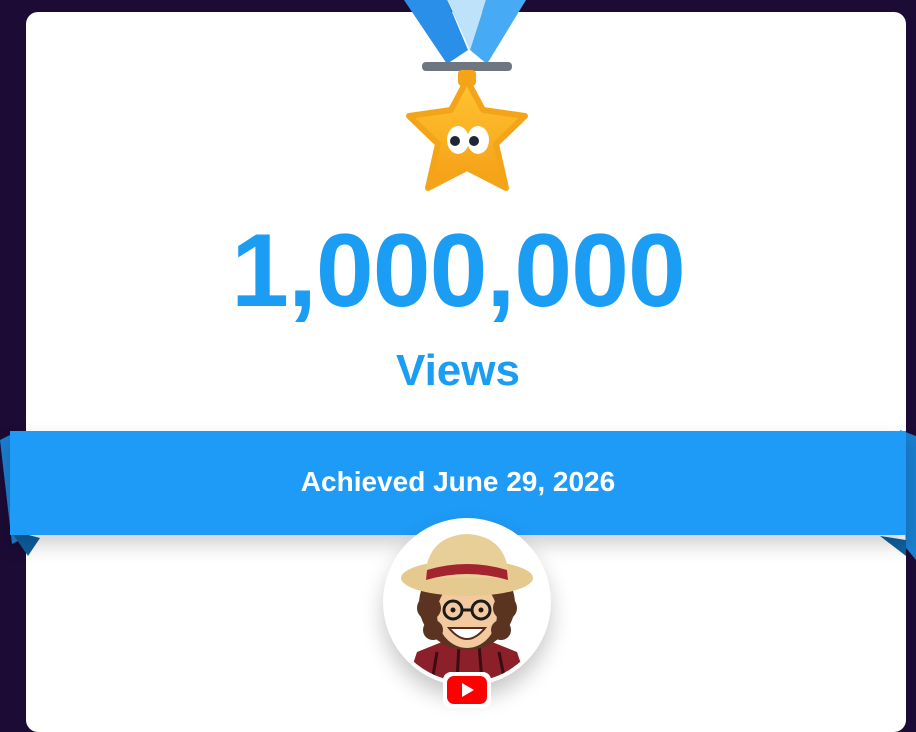 Image resolution: width=916 pixels, height=732 pixels. What do you see at coordinates (458, 481) in the screenshot?
I see `achieved-date: Achieved June 29, 2026` at bounding box center [458, 481].